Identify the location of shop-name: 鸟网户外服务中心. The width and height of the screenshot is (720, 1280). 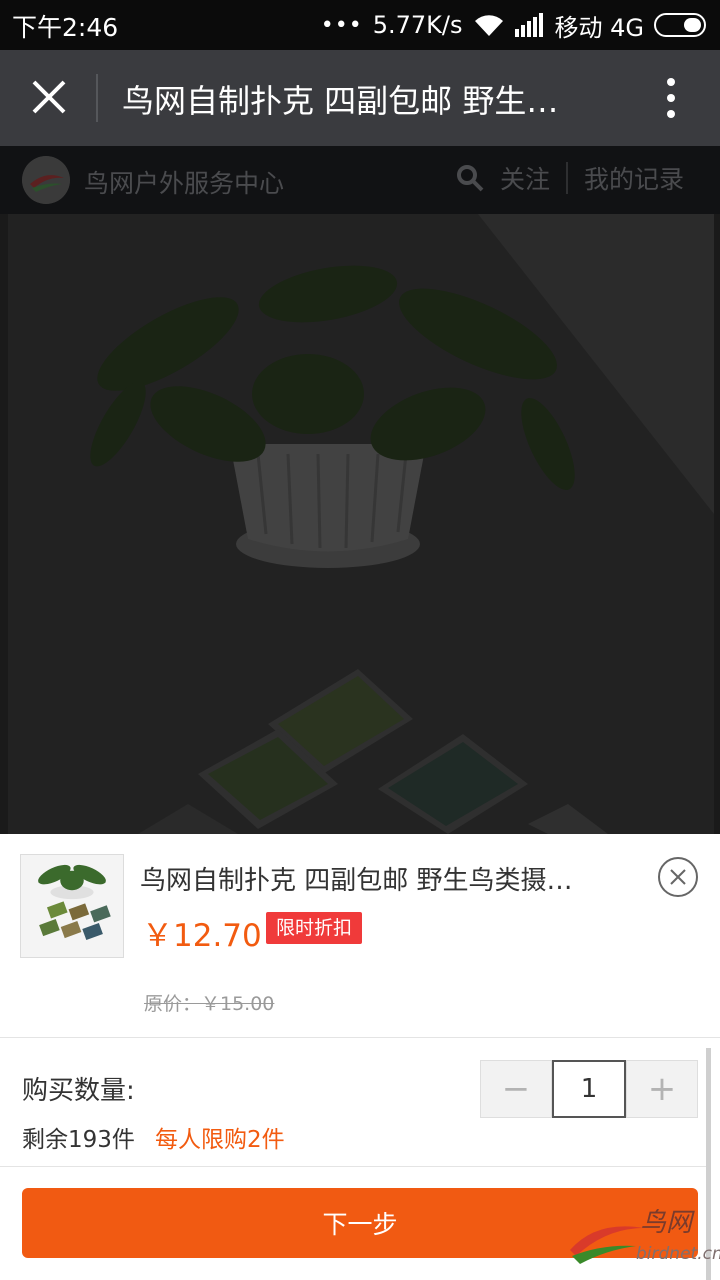
(184, 183).